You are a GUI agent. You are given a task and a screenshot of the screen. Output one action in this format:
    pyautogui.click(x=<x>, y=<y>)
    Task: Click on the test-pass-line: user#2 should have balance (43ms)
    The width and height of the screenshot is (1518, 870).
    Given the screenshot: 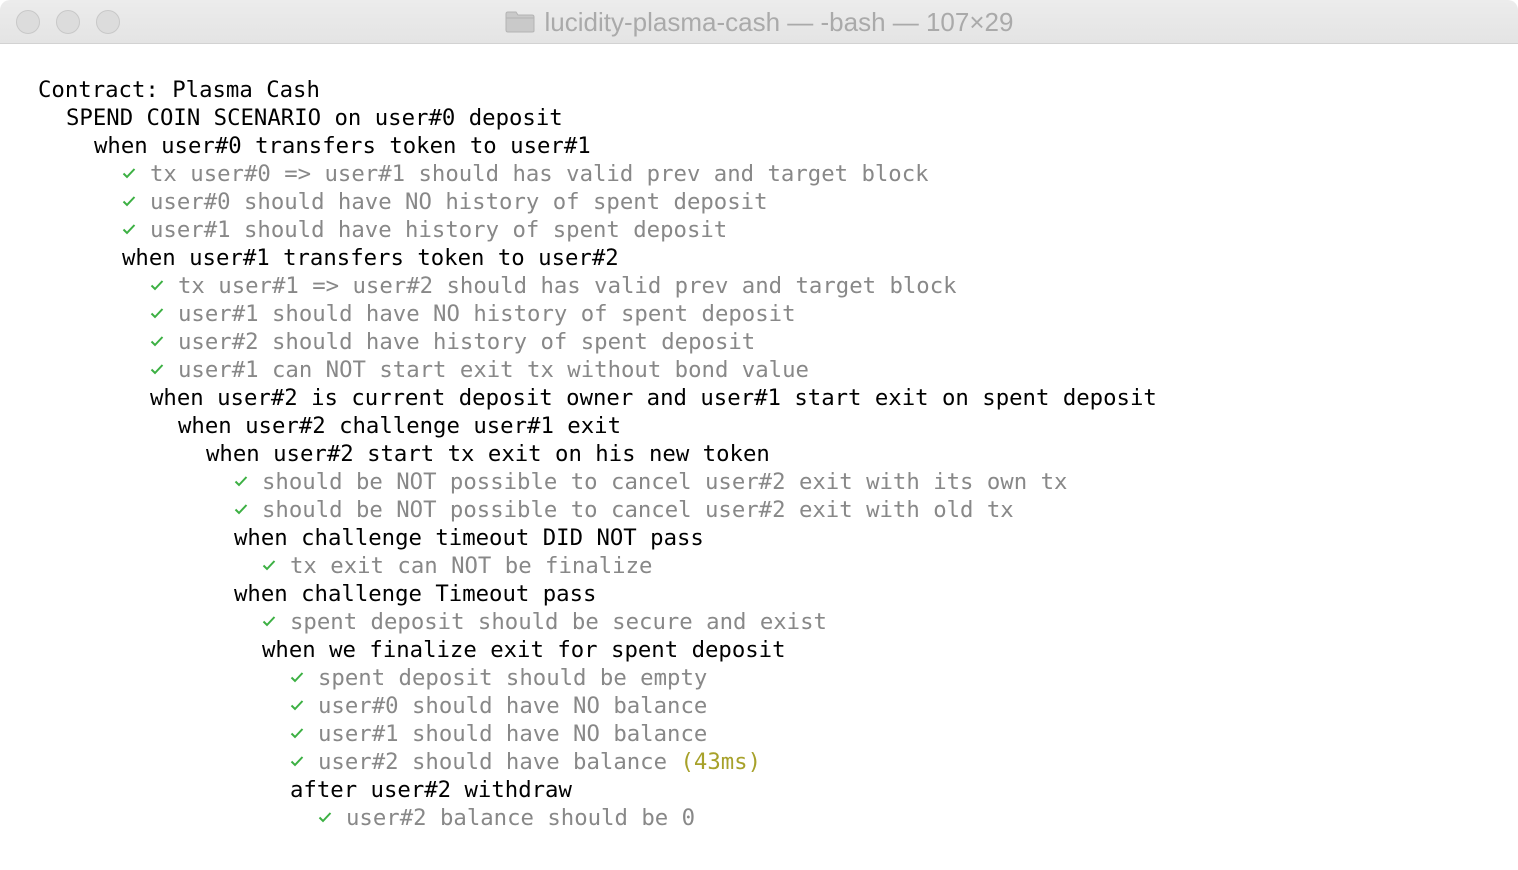 What is the action you would take?
    pyautogui.click(x=597, y=762)
    